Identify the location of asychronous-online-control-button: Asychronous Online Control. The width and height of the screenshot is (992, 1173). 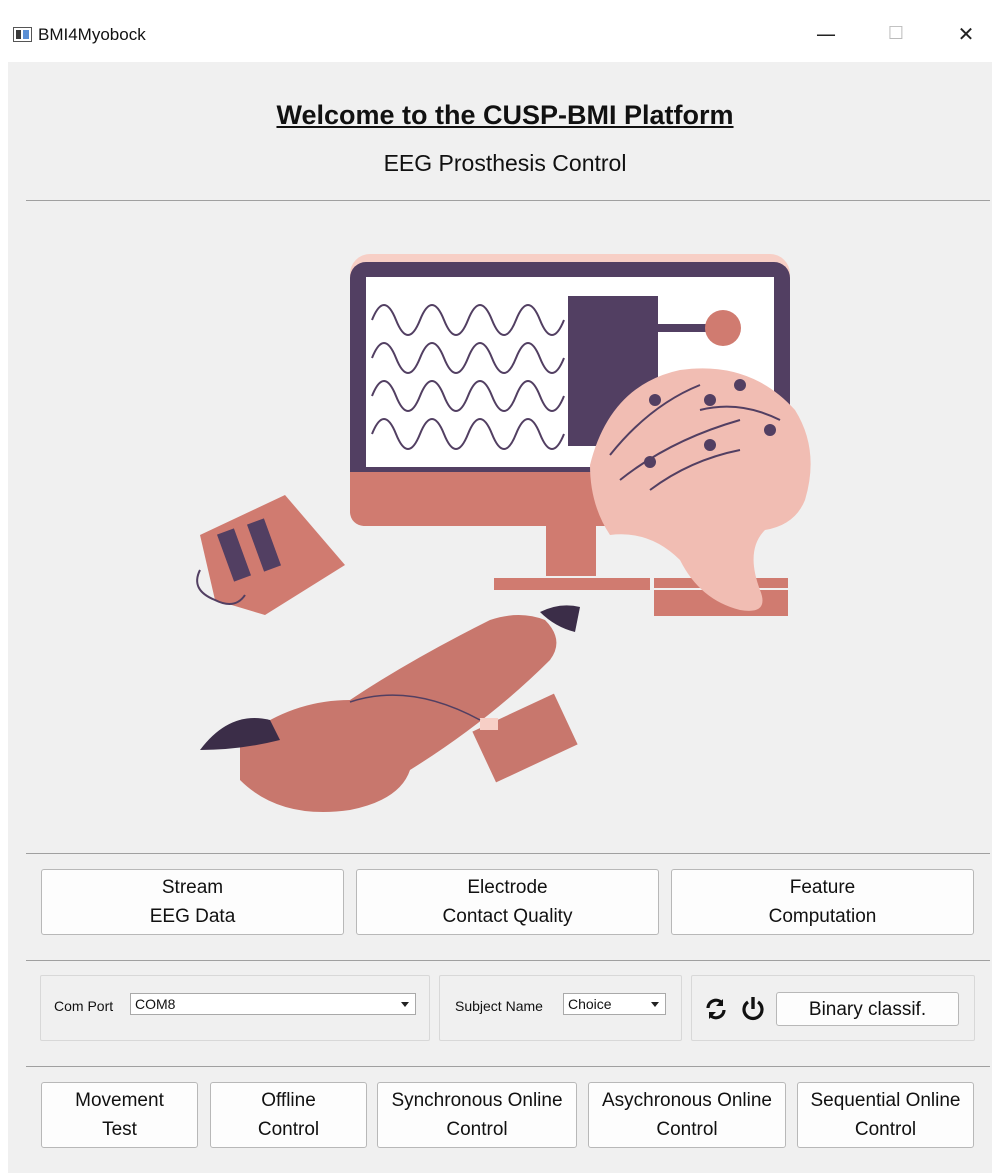
(687, 1115).